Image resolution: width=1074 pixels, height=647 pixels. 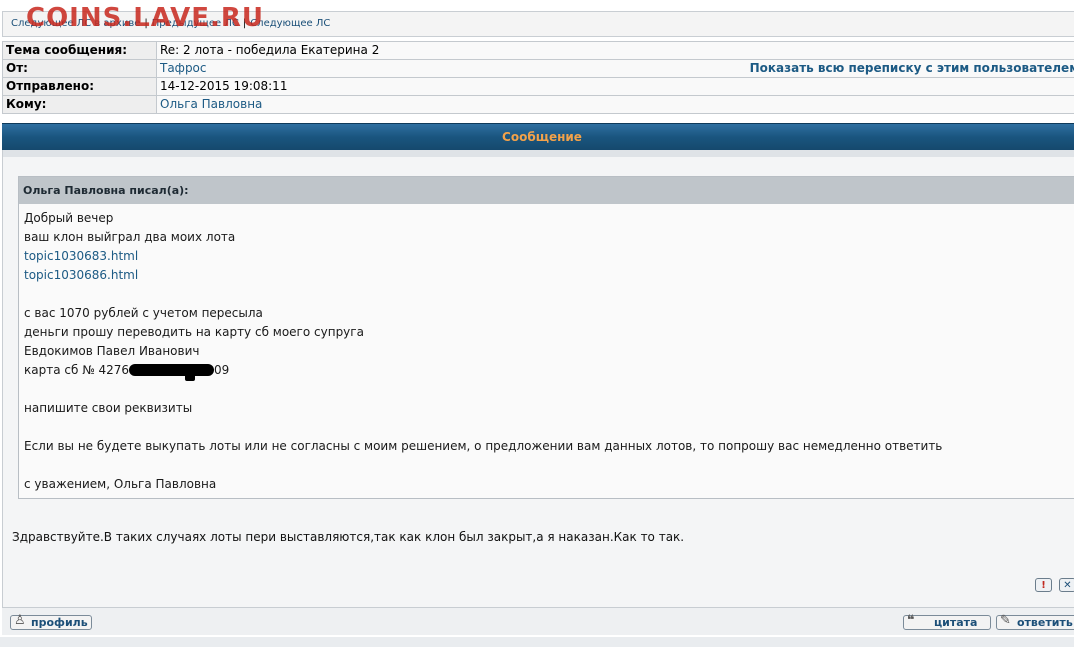 I want to click on pencil-icon: ✎, so click(x=1005, y=620).